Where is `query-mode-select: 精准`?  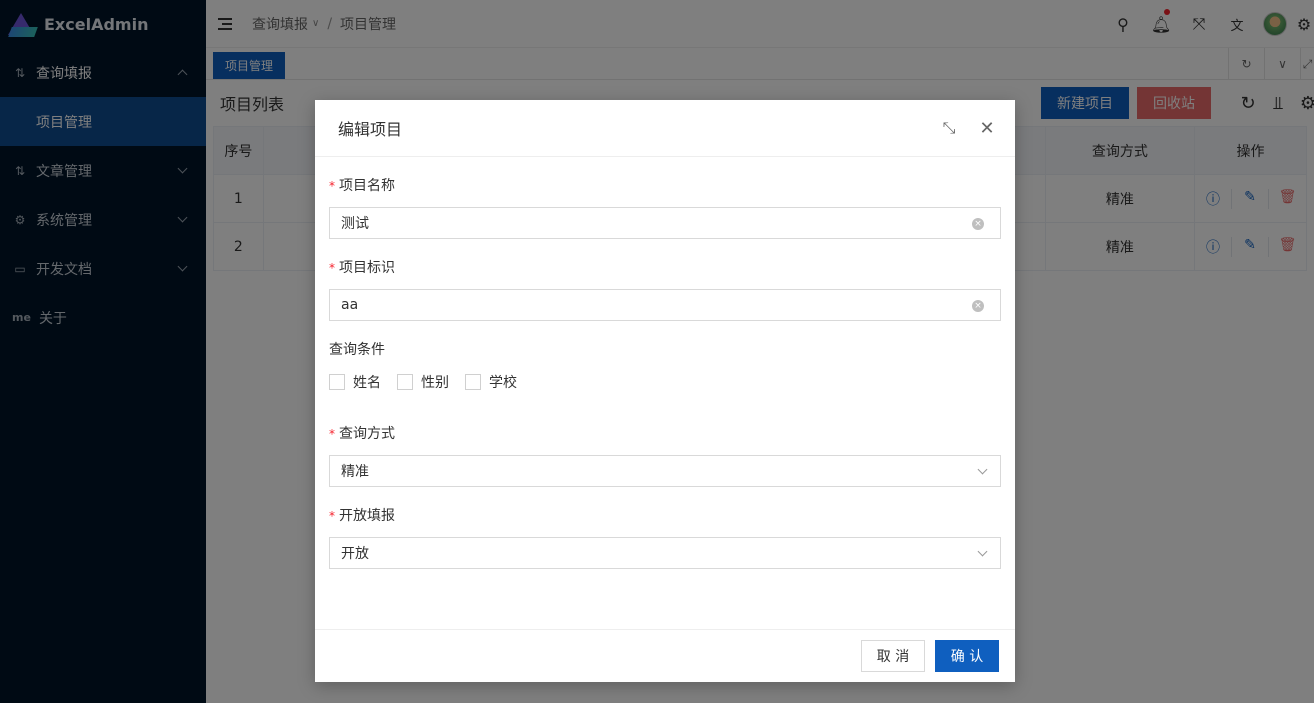 query-mode-select: 精准 is located at coordinates (665, 471).